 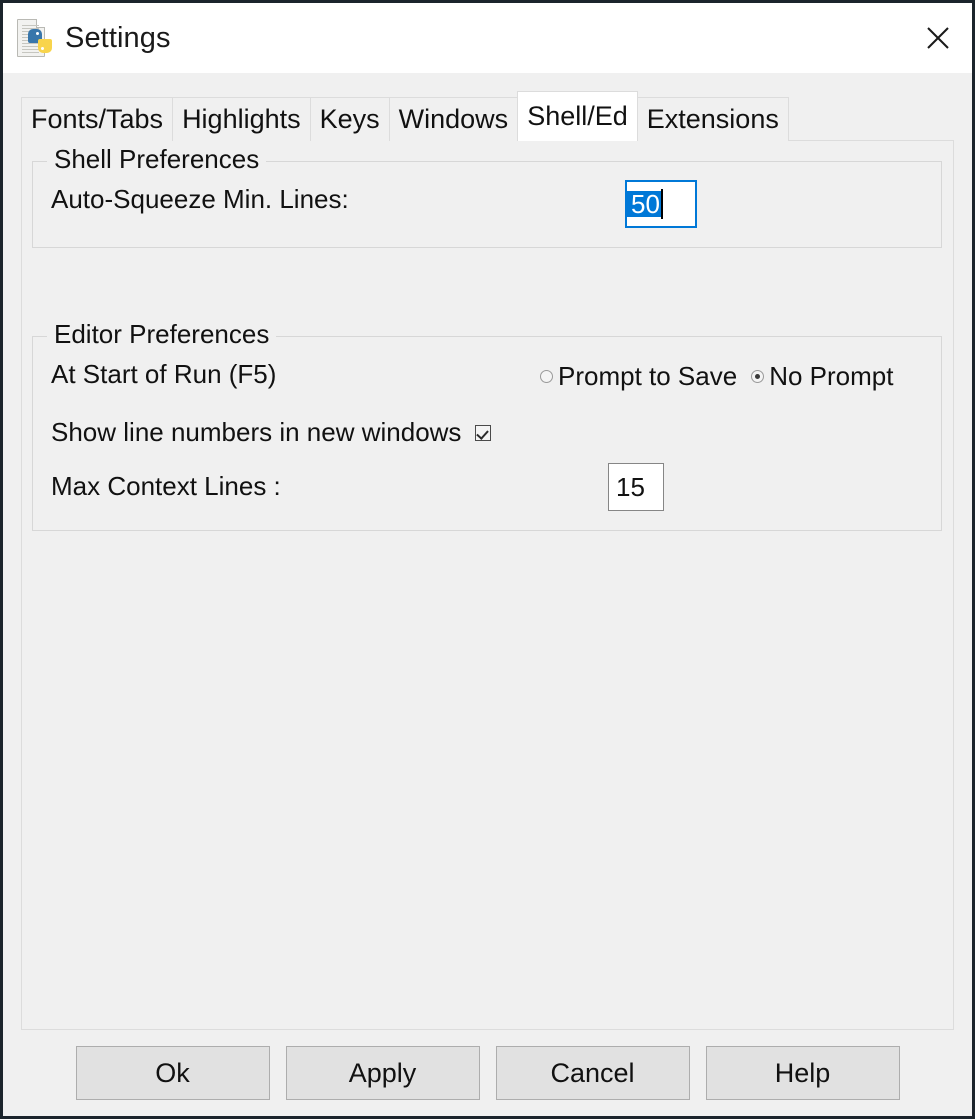 What do you see at coordinates (630, 486) in the screenshot?
I see `max-context-lines-value: 15` at bounding box center [630, 486].